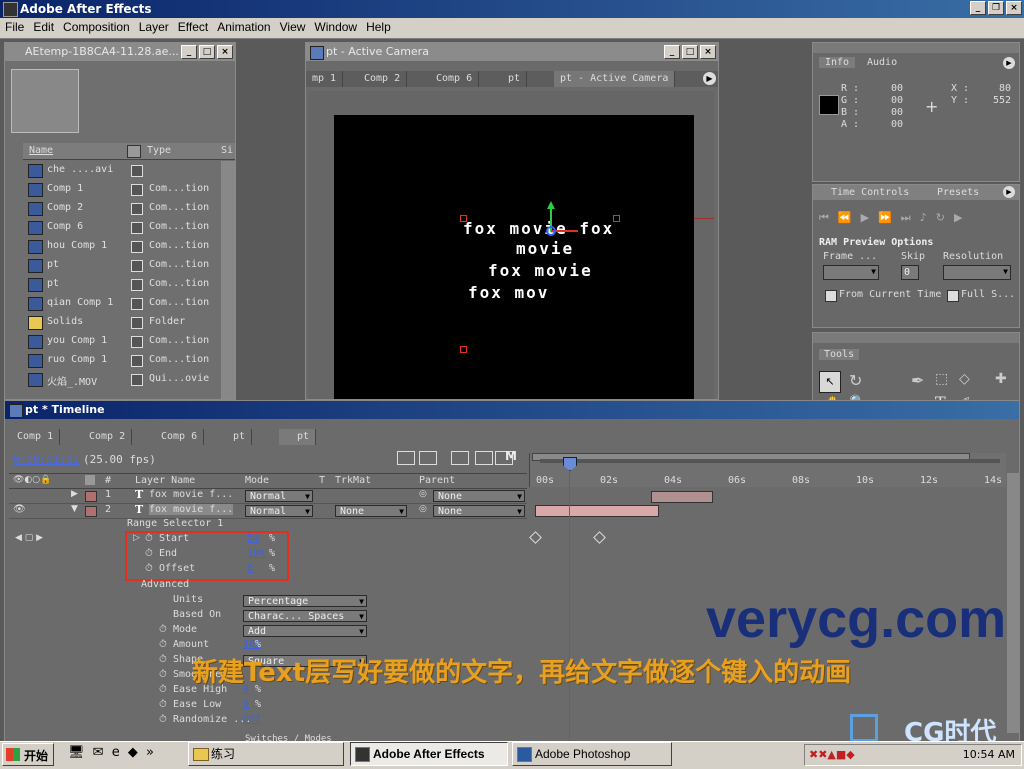 This screenshot has height=769, width=1024. I want to click on menu-view: View, so click(292, 26).